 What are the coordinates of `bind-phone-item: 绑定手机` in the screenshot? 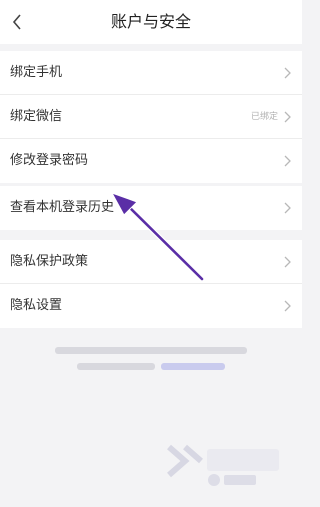 It's located at (151, 73).